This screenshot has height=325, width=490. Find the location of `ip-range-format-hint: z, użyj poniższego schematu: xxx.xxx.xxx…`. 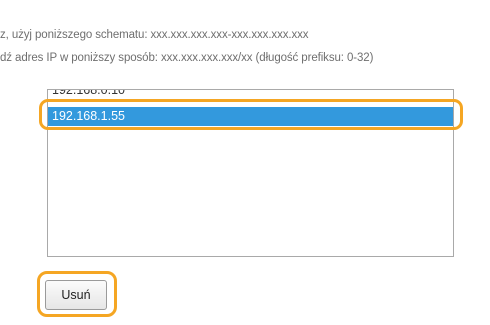

ip-range-format-hint: z, użyj poniższego schematu: xxx.xxx.xxx… is located at coordinates (154, 35).